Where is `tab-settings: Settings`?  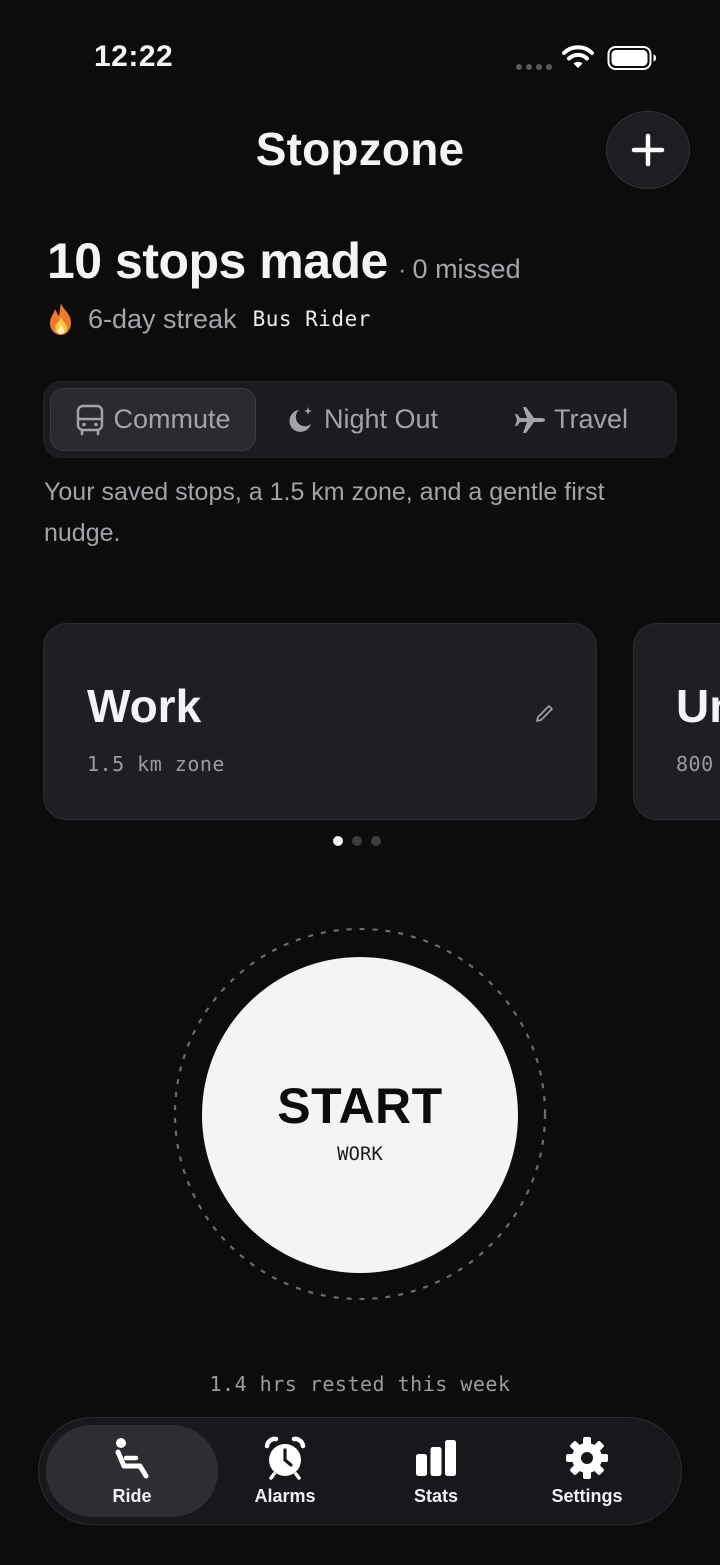 tab-settings: Settings is located at coordinates (587, 1471).